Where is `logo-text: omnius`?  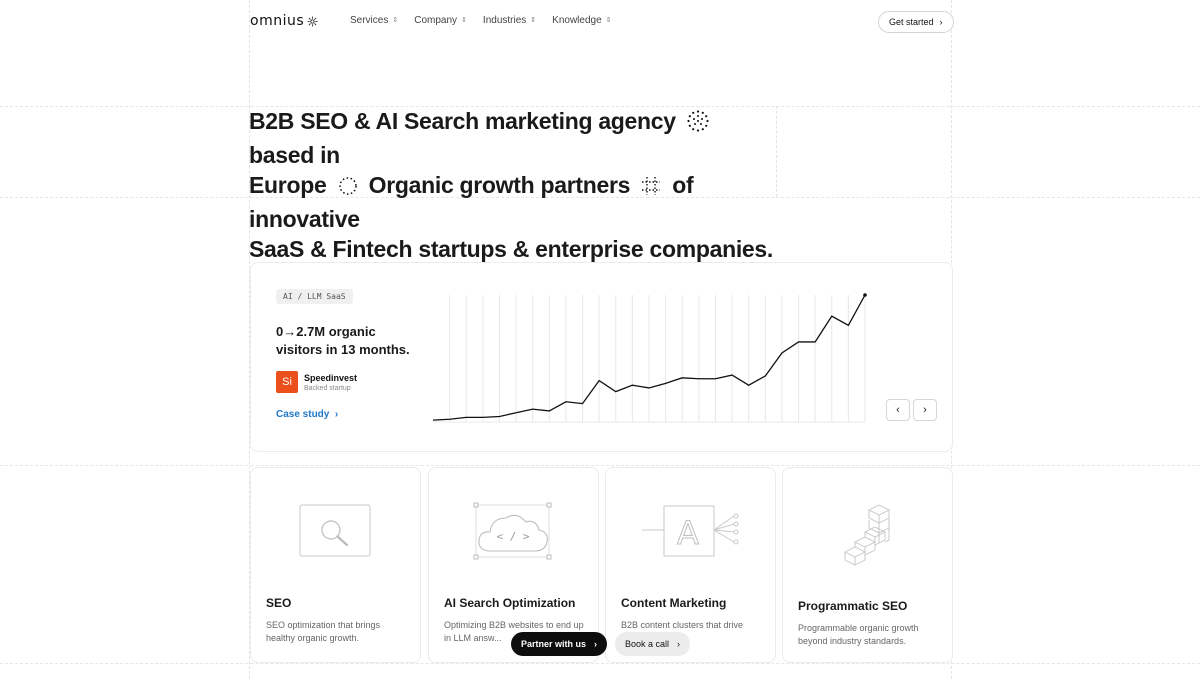
logo-text: omnius is located at coordinates (277, 21).